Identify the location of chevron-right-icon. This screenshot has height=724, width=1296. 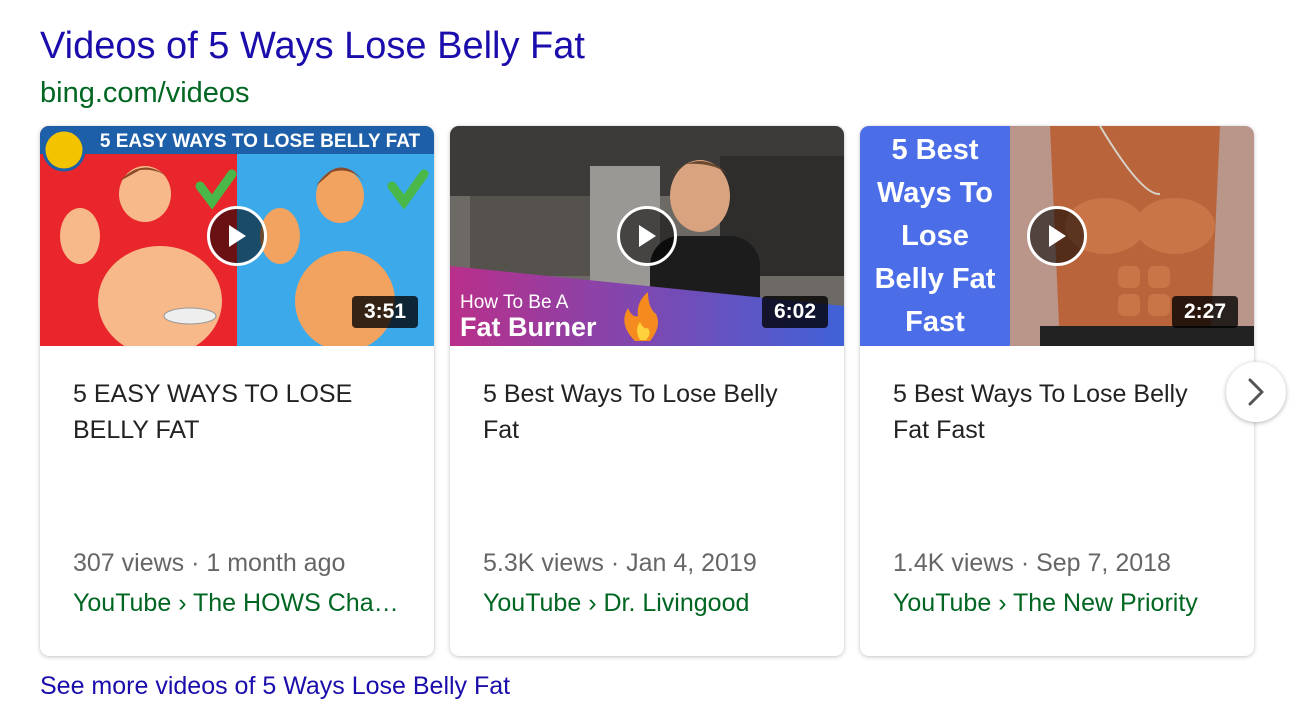
(1256, 392).